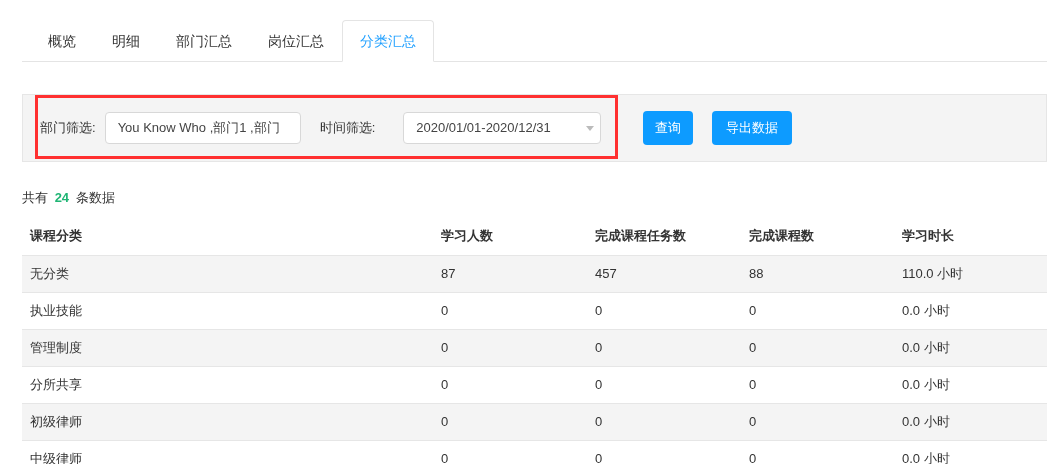 The width and height of the screenshot is (1058, 464). Describe the element at coordinates (56, 384) in the screenshot. I see `table-cell: 分所共享` at that location.